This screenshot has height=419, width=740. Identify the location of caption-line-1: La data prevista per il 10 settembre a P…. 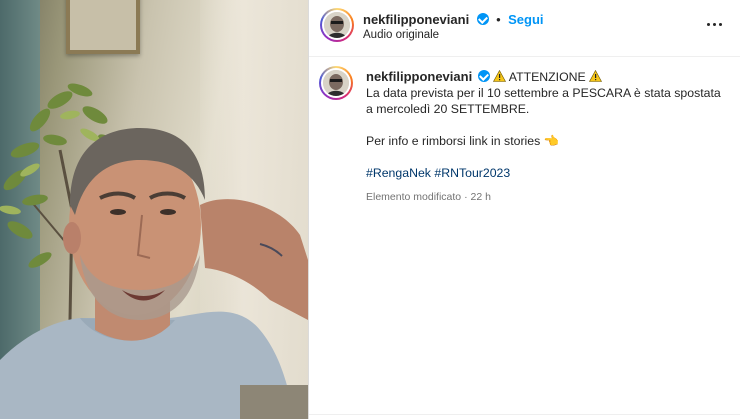
(543, 101).